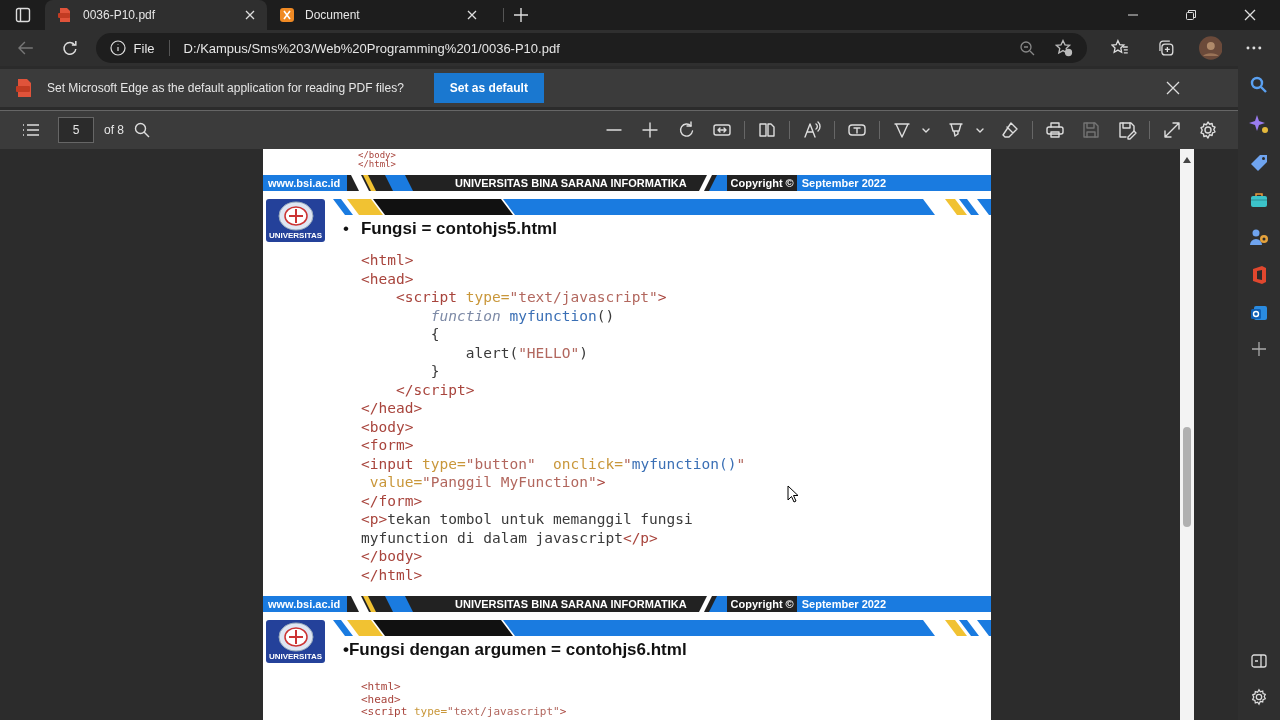 This screenshot has height=720, width=1280. I want to click on code-line: <p>tekan tombol untuk memanggil fungsi, so click(527, 519).